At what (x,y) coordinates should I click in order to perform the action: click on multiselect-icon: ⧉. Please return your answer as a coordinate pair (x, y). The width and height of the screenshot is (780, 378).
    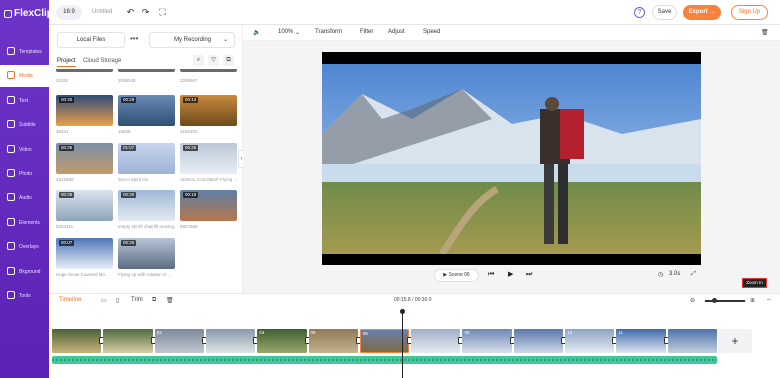
    Looking at the image, I should click on (228, 60).